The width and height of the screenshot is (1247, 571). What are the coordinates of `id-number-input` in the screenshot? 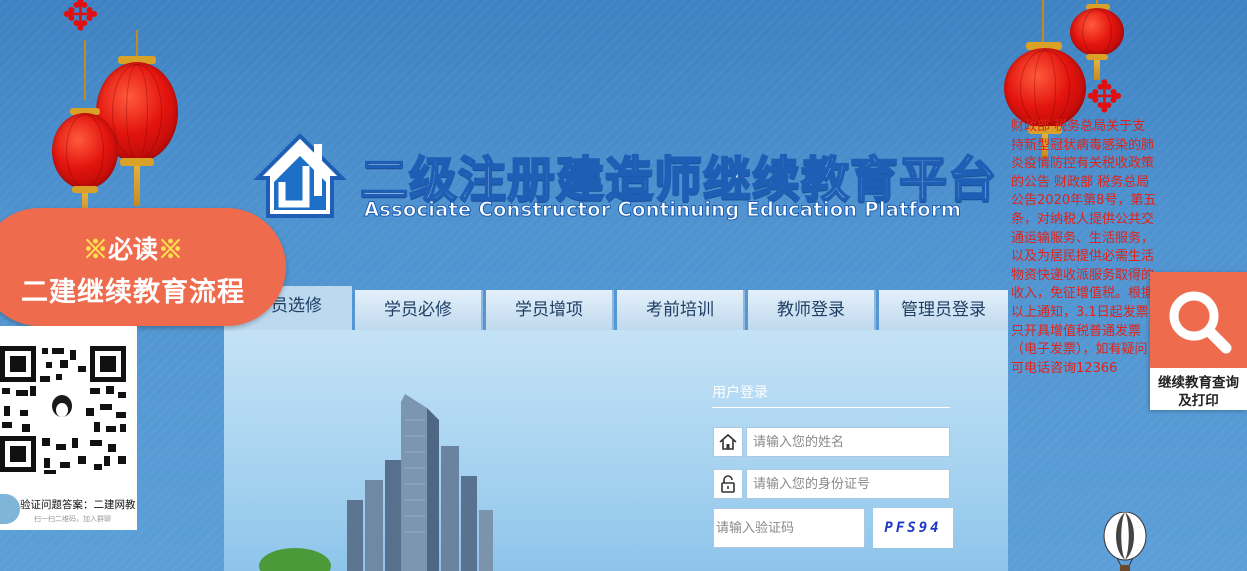 It's located at (848, 484).